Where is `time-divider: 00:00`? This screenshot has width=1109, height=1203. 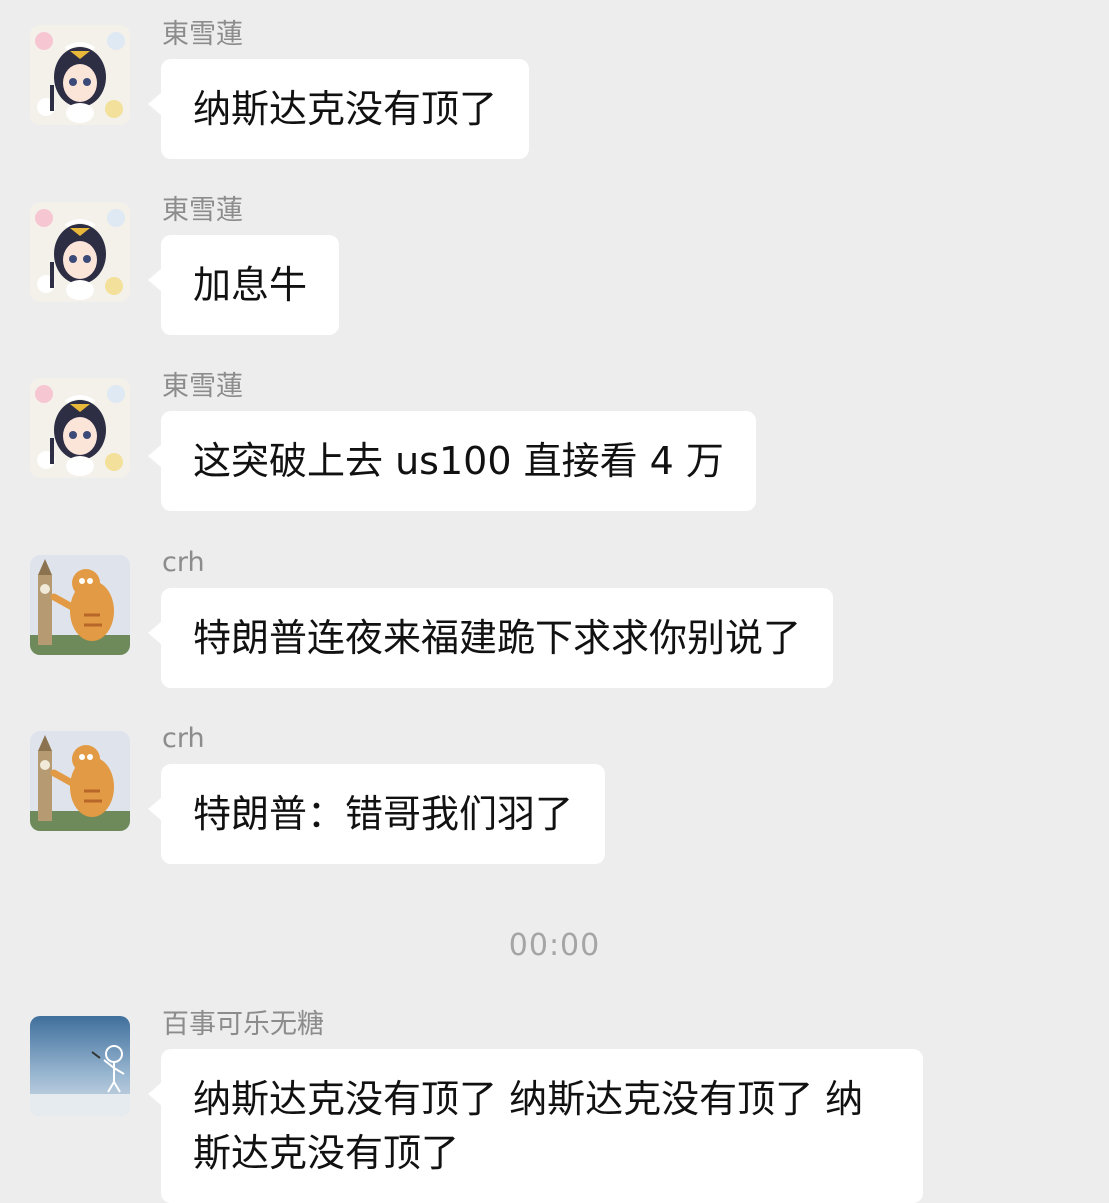 time-divider: 00:00 is located at coordinates (554, 945).